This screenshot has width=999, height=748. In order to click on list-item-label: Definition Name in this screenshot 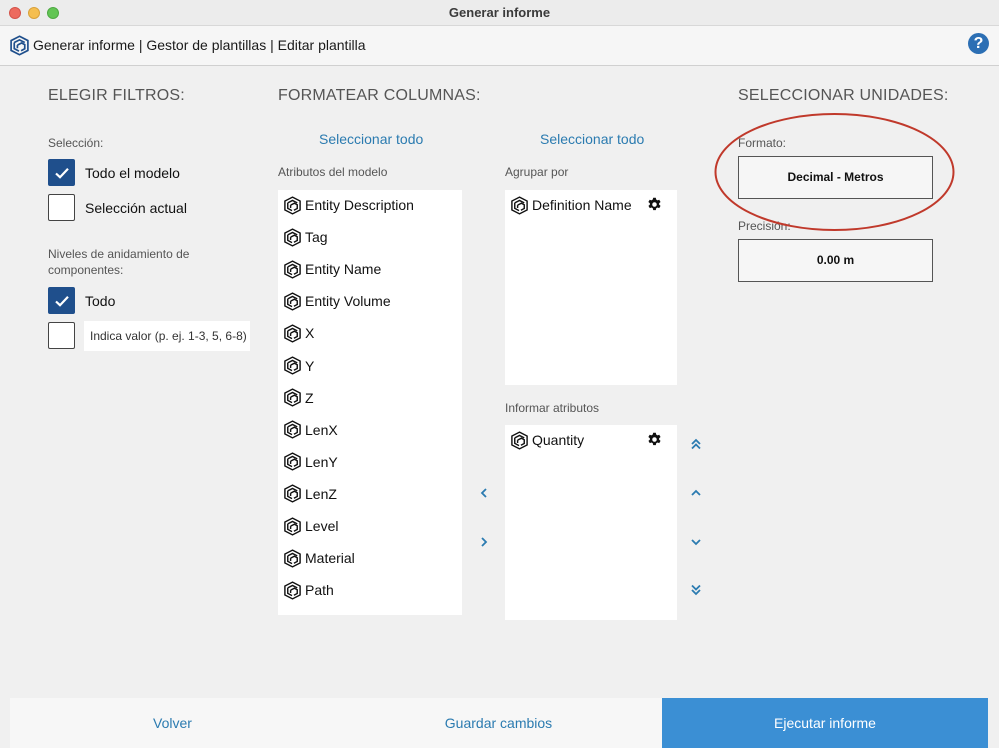, I will do `click(582, 205)`.